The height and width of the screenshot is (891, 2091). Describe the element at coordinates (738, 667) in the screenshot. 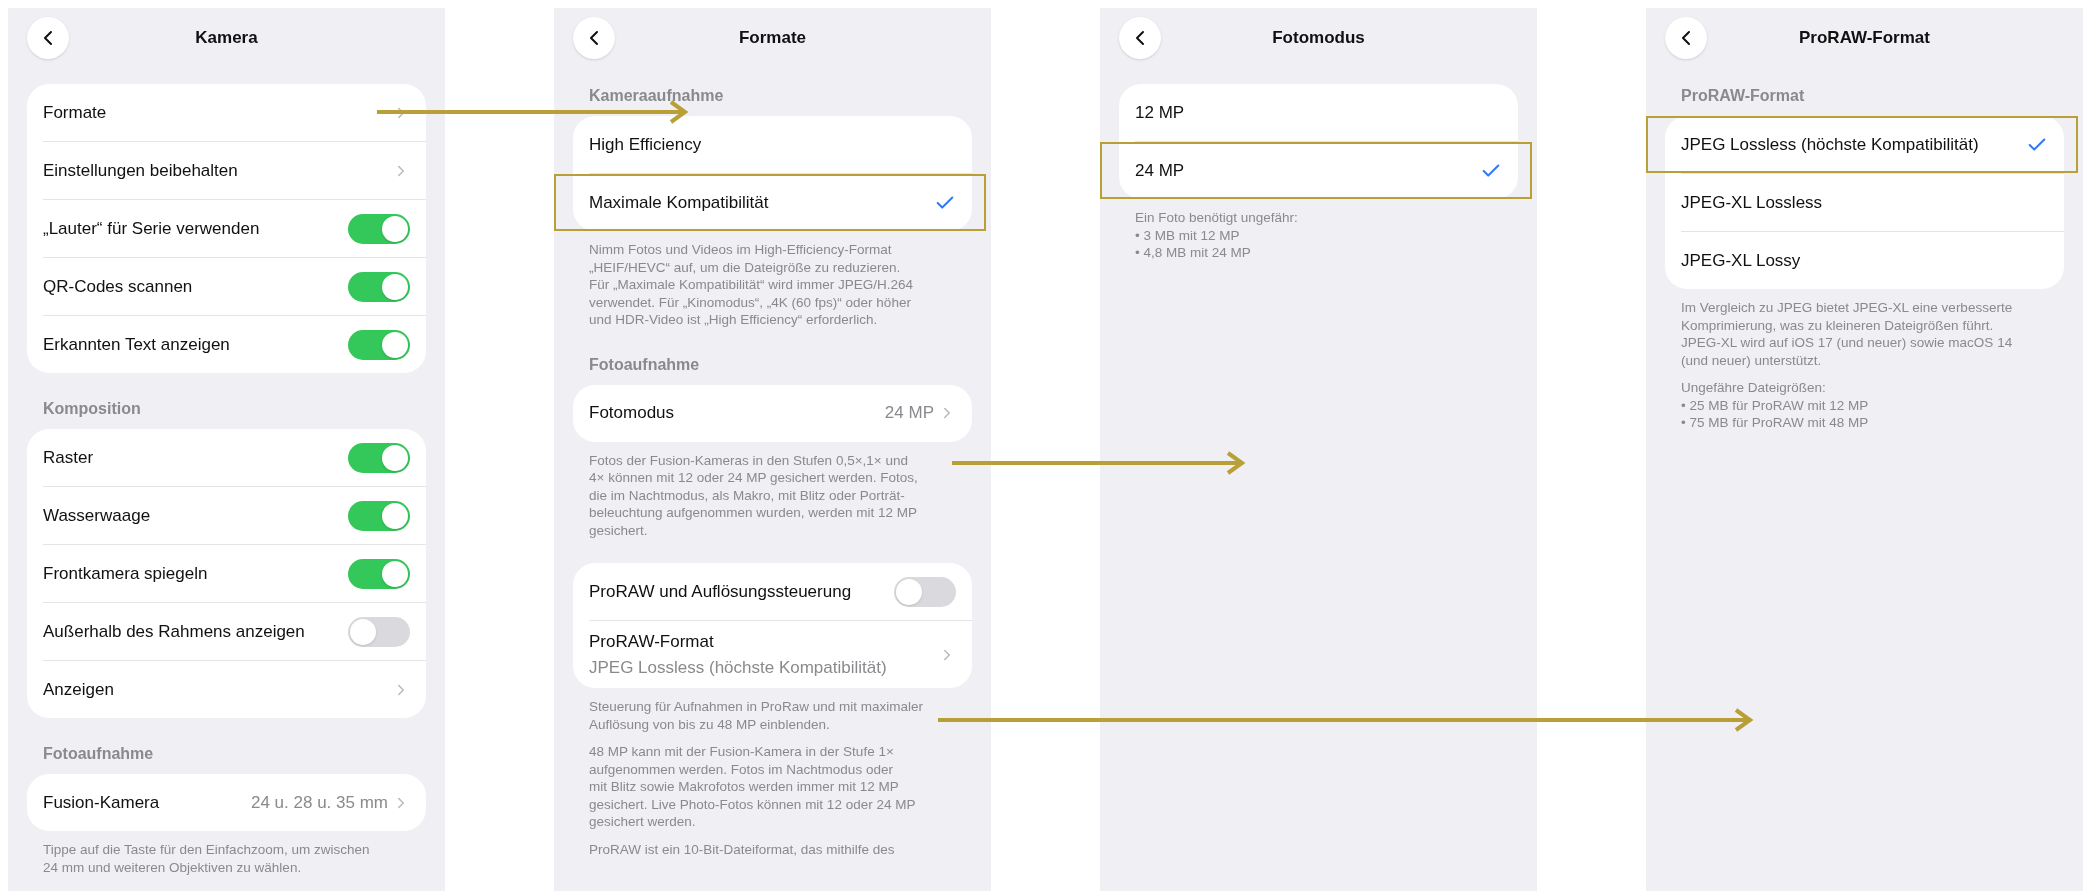

I see `row-subtitle: JPEG Lossless (höchste Kompatibilität)` at that location.